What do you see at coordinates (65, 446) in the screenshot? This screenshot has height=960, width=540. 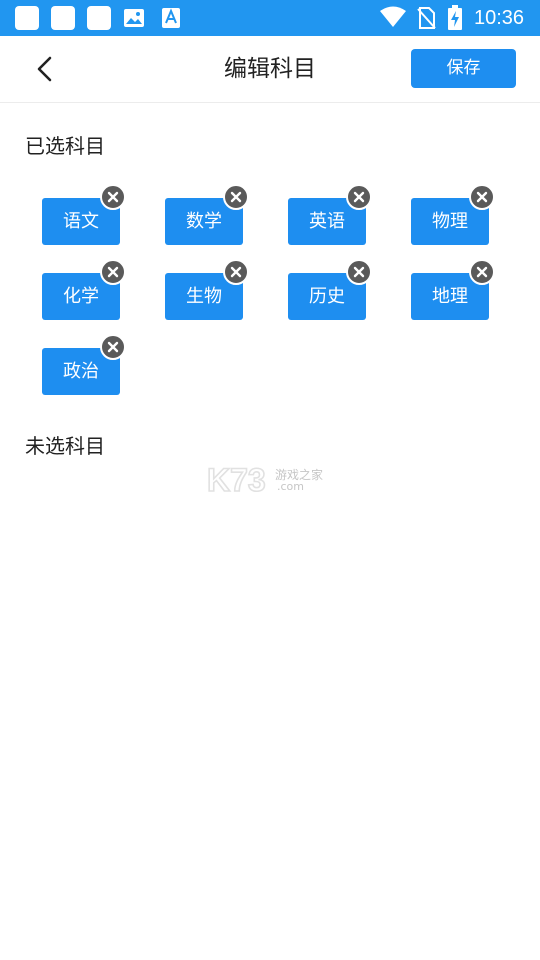 I see `unselected-subjects-title: 未选科目` at bounding box center [65, 446].